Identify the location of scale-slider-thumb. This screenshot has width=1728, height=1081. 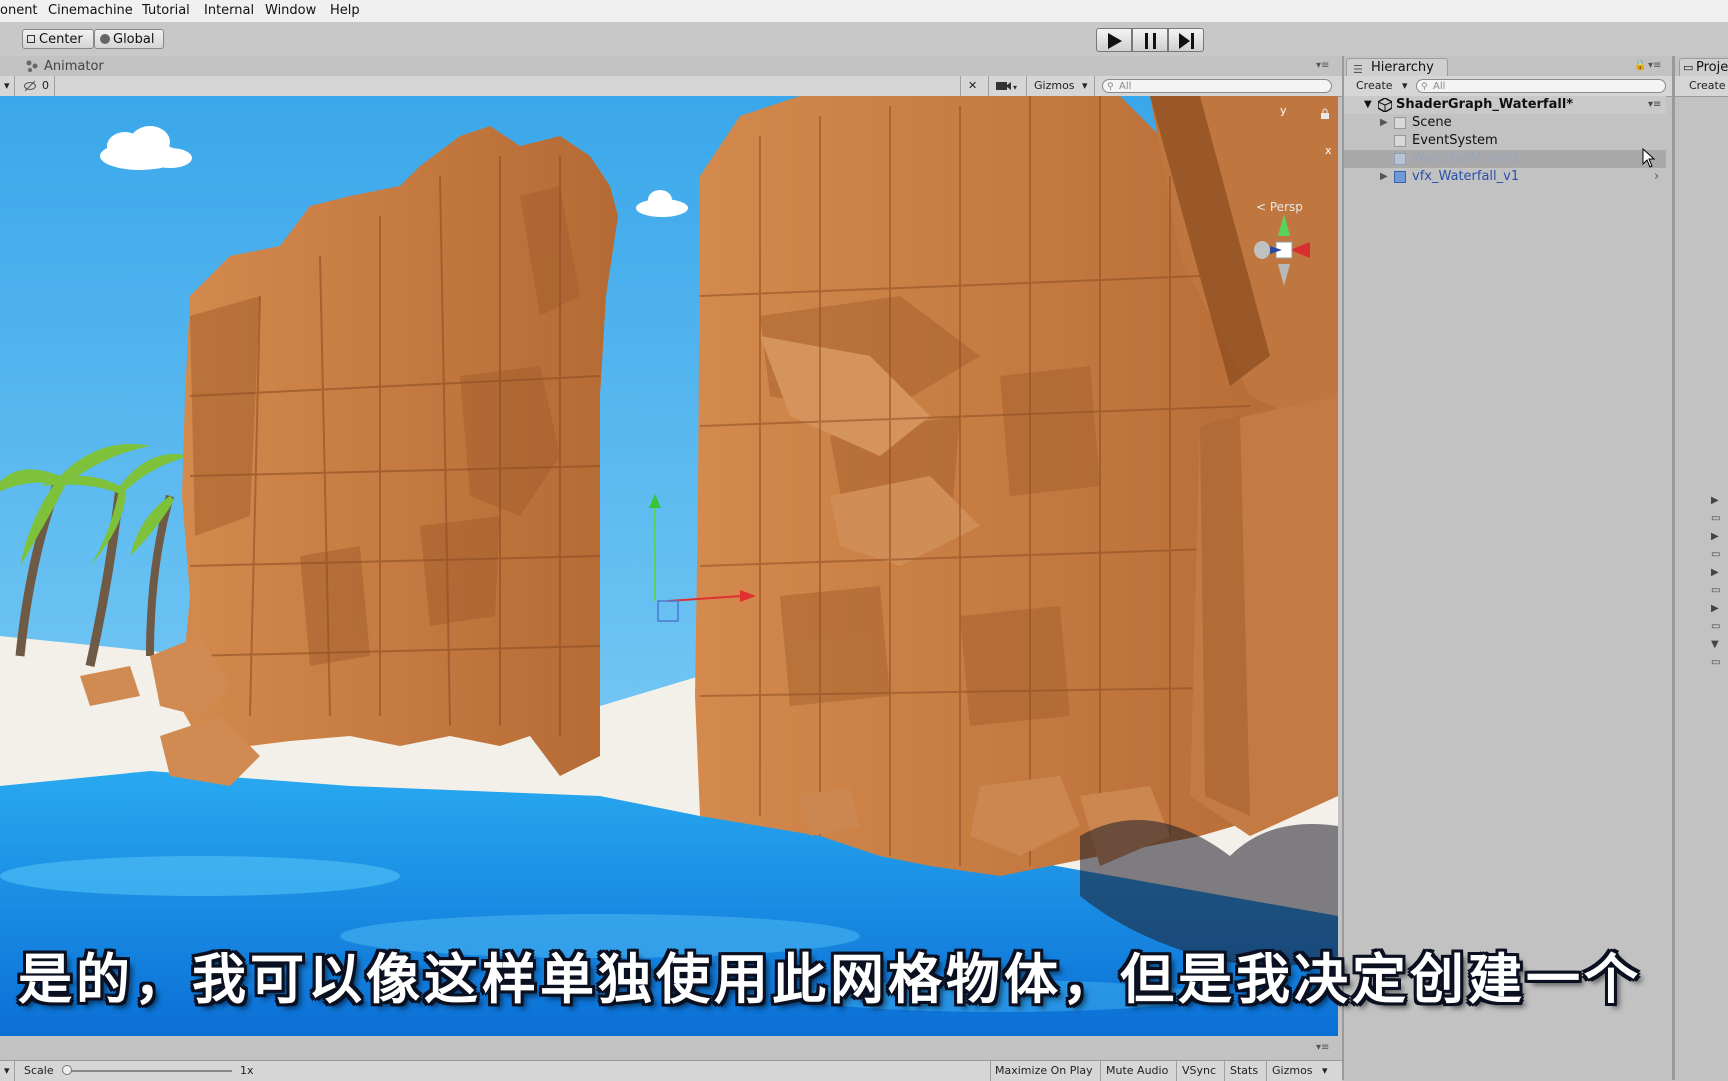
(67, 1070).